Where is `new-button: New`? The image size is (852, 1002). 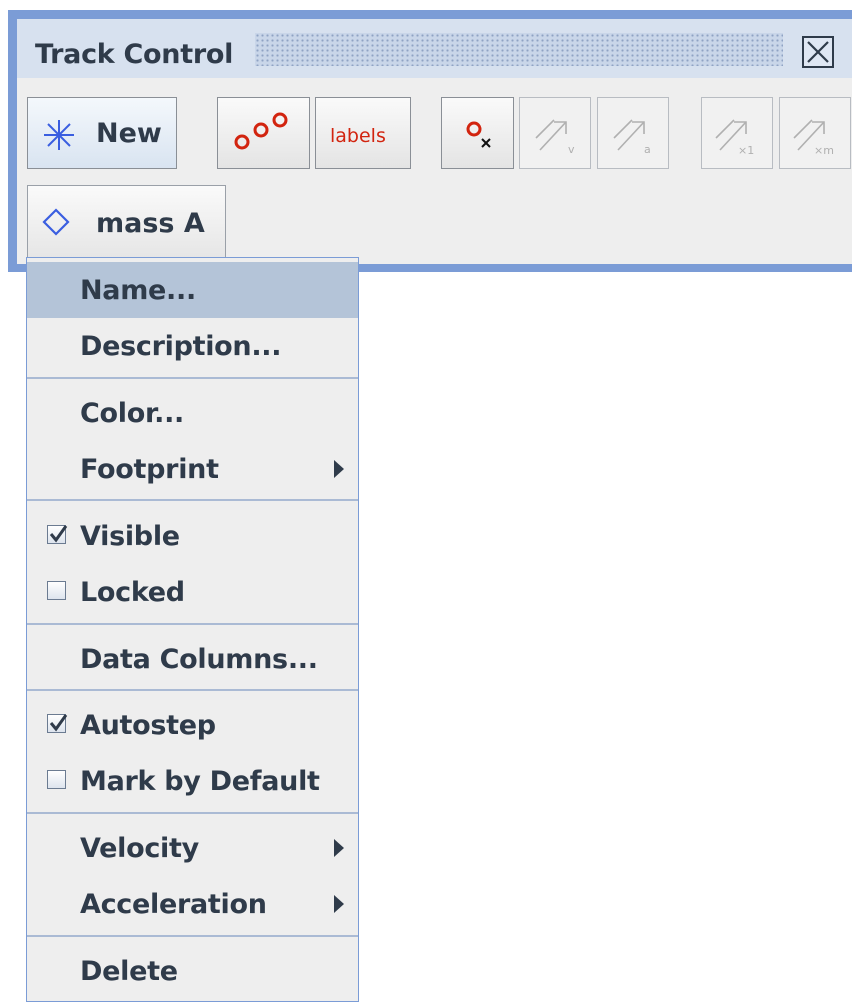 new-button: New is located at coordinates (102, 133).